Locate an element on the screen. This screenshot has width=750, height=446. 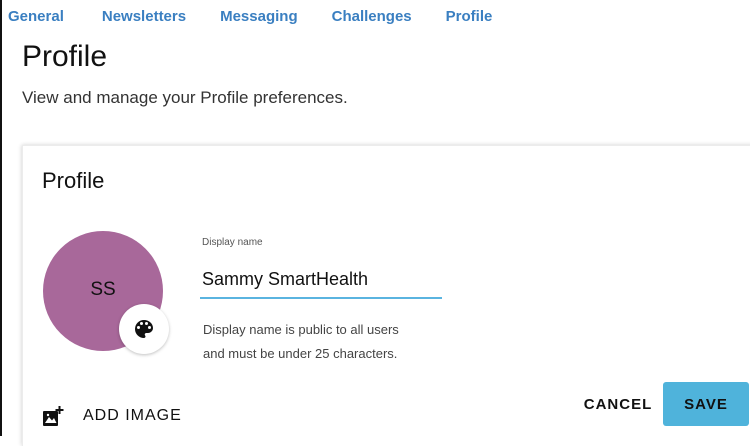
add-image-button: ADD IMAGE is located at coordinates (111, 416).